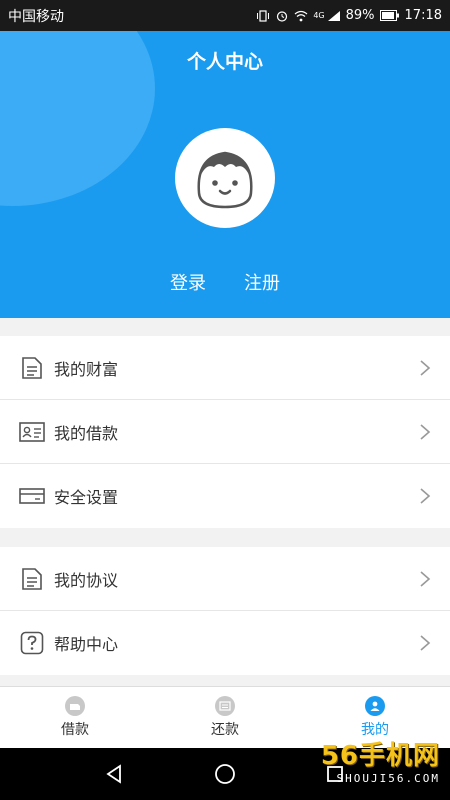  I want to click on menu-item-my-wealth: 我的财富, so click(225, 368).